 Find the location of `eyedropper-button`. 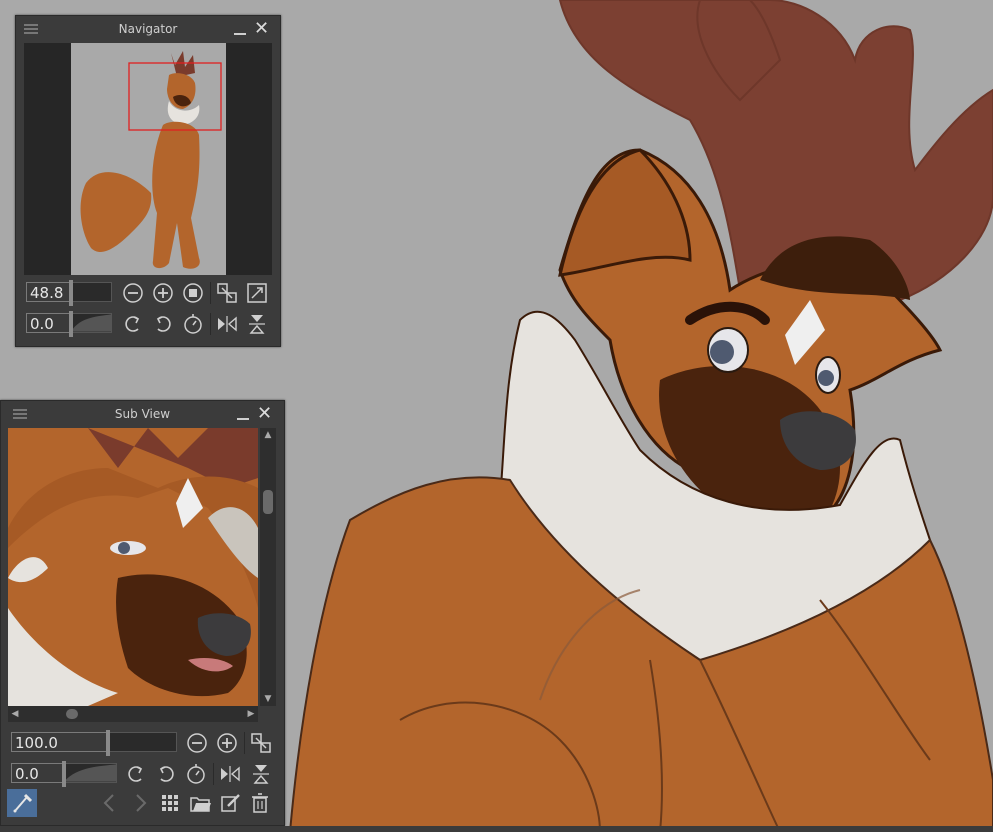

eyedropper-button is located at coordinates (22, 803).